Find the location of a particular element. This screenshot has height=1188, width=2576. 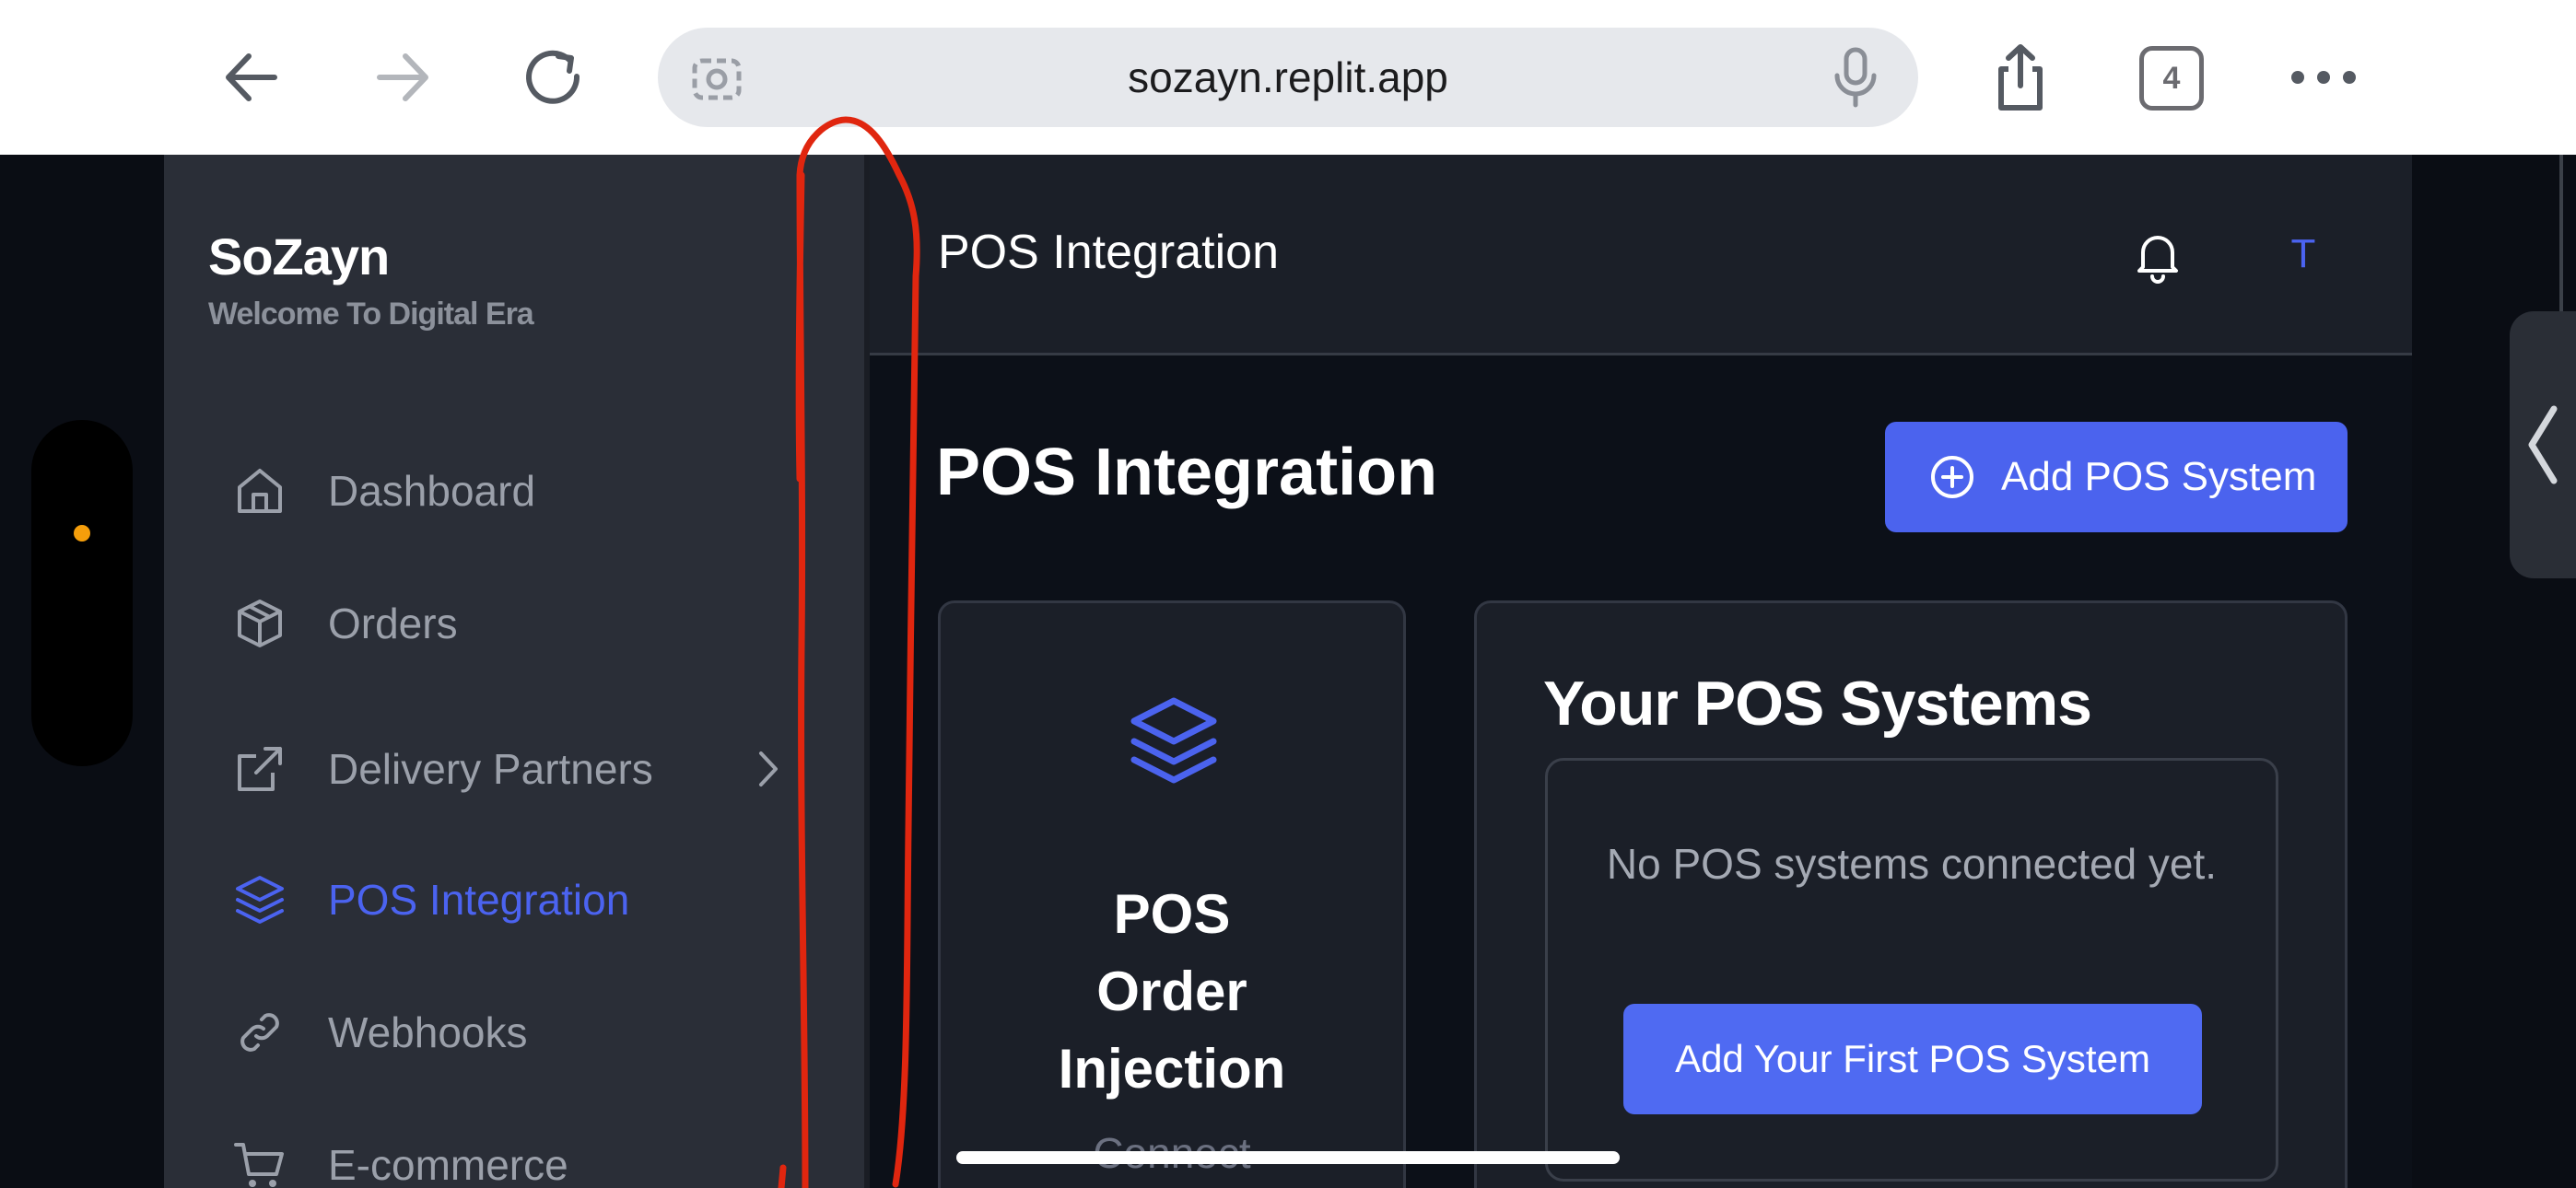

package-icon is located at coordinates (260, 623).